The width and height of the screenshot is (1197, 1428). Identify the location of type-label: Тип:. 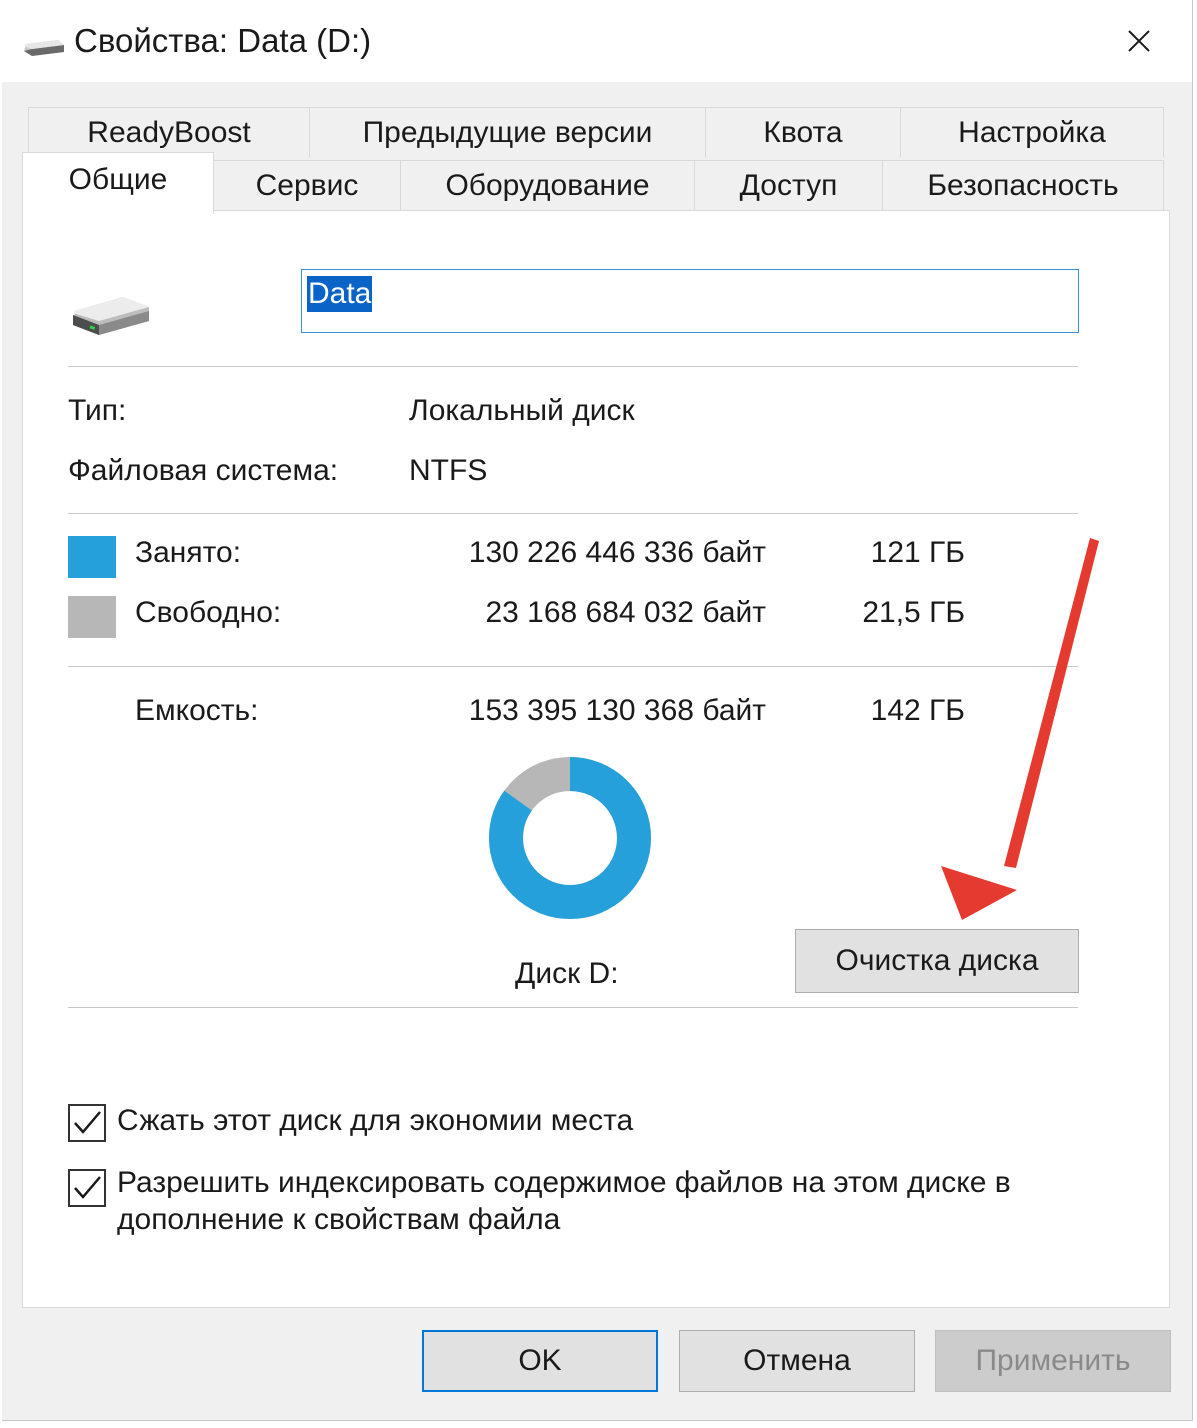
(97, 410).